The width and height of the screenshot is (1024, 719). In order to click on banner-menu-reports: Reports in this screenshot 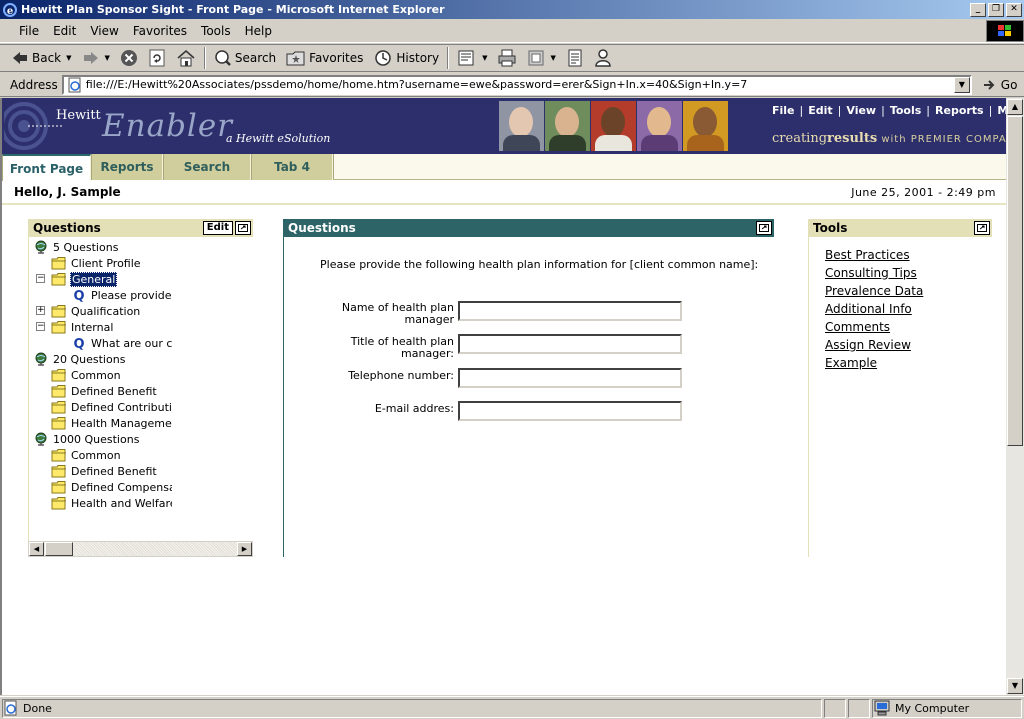, I will do `click(959, 110)`.